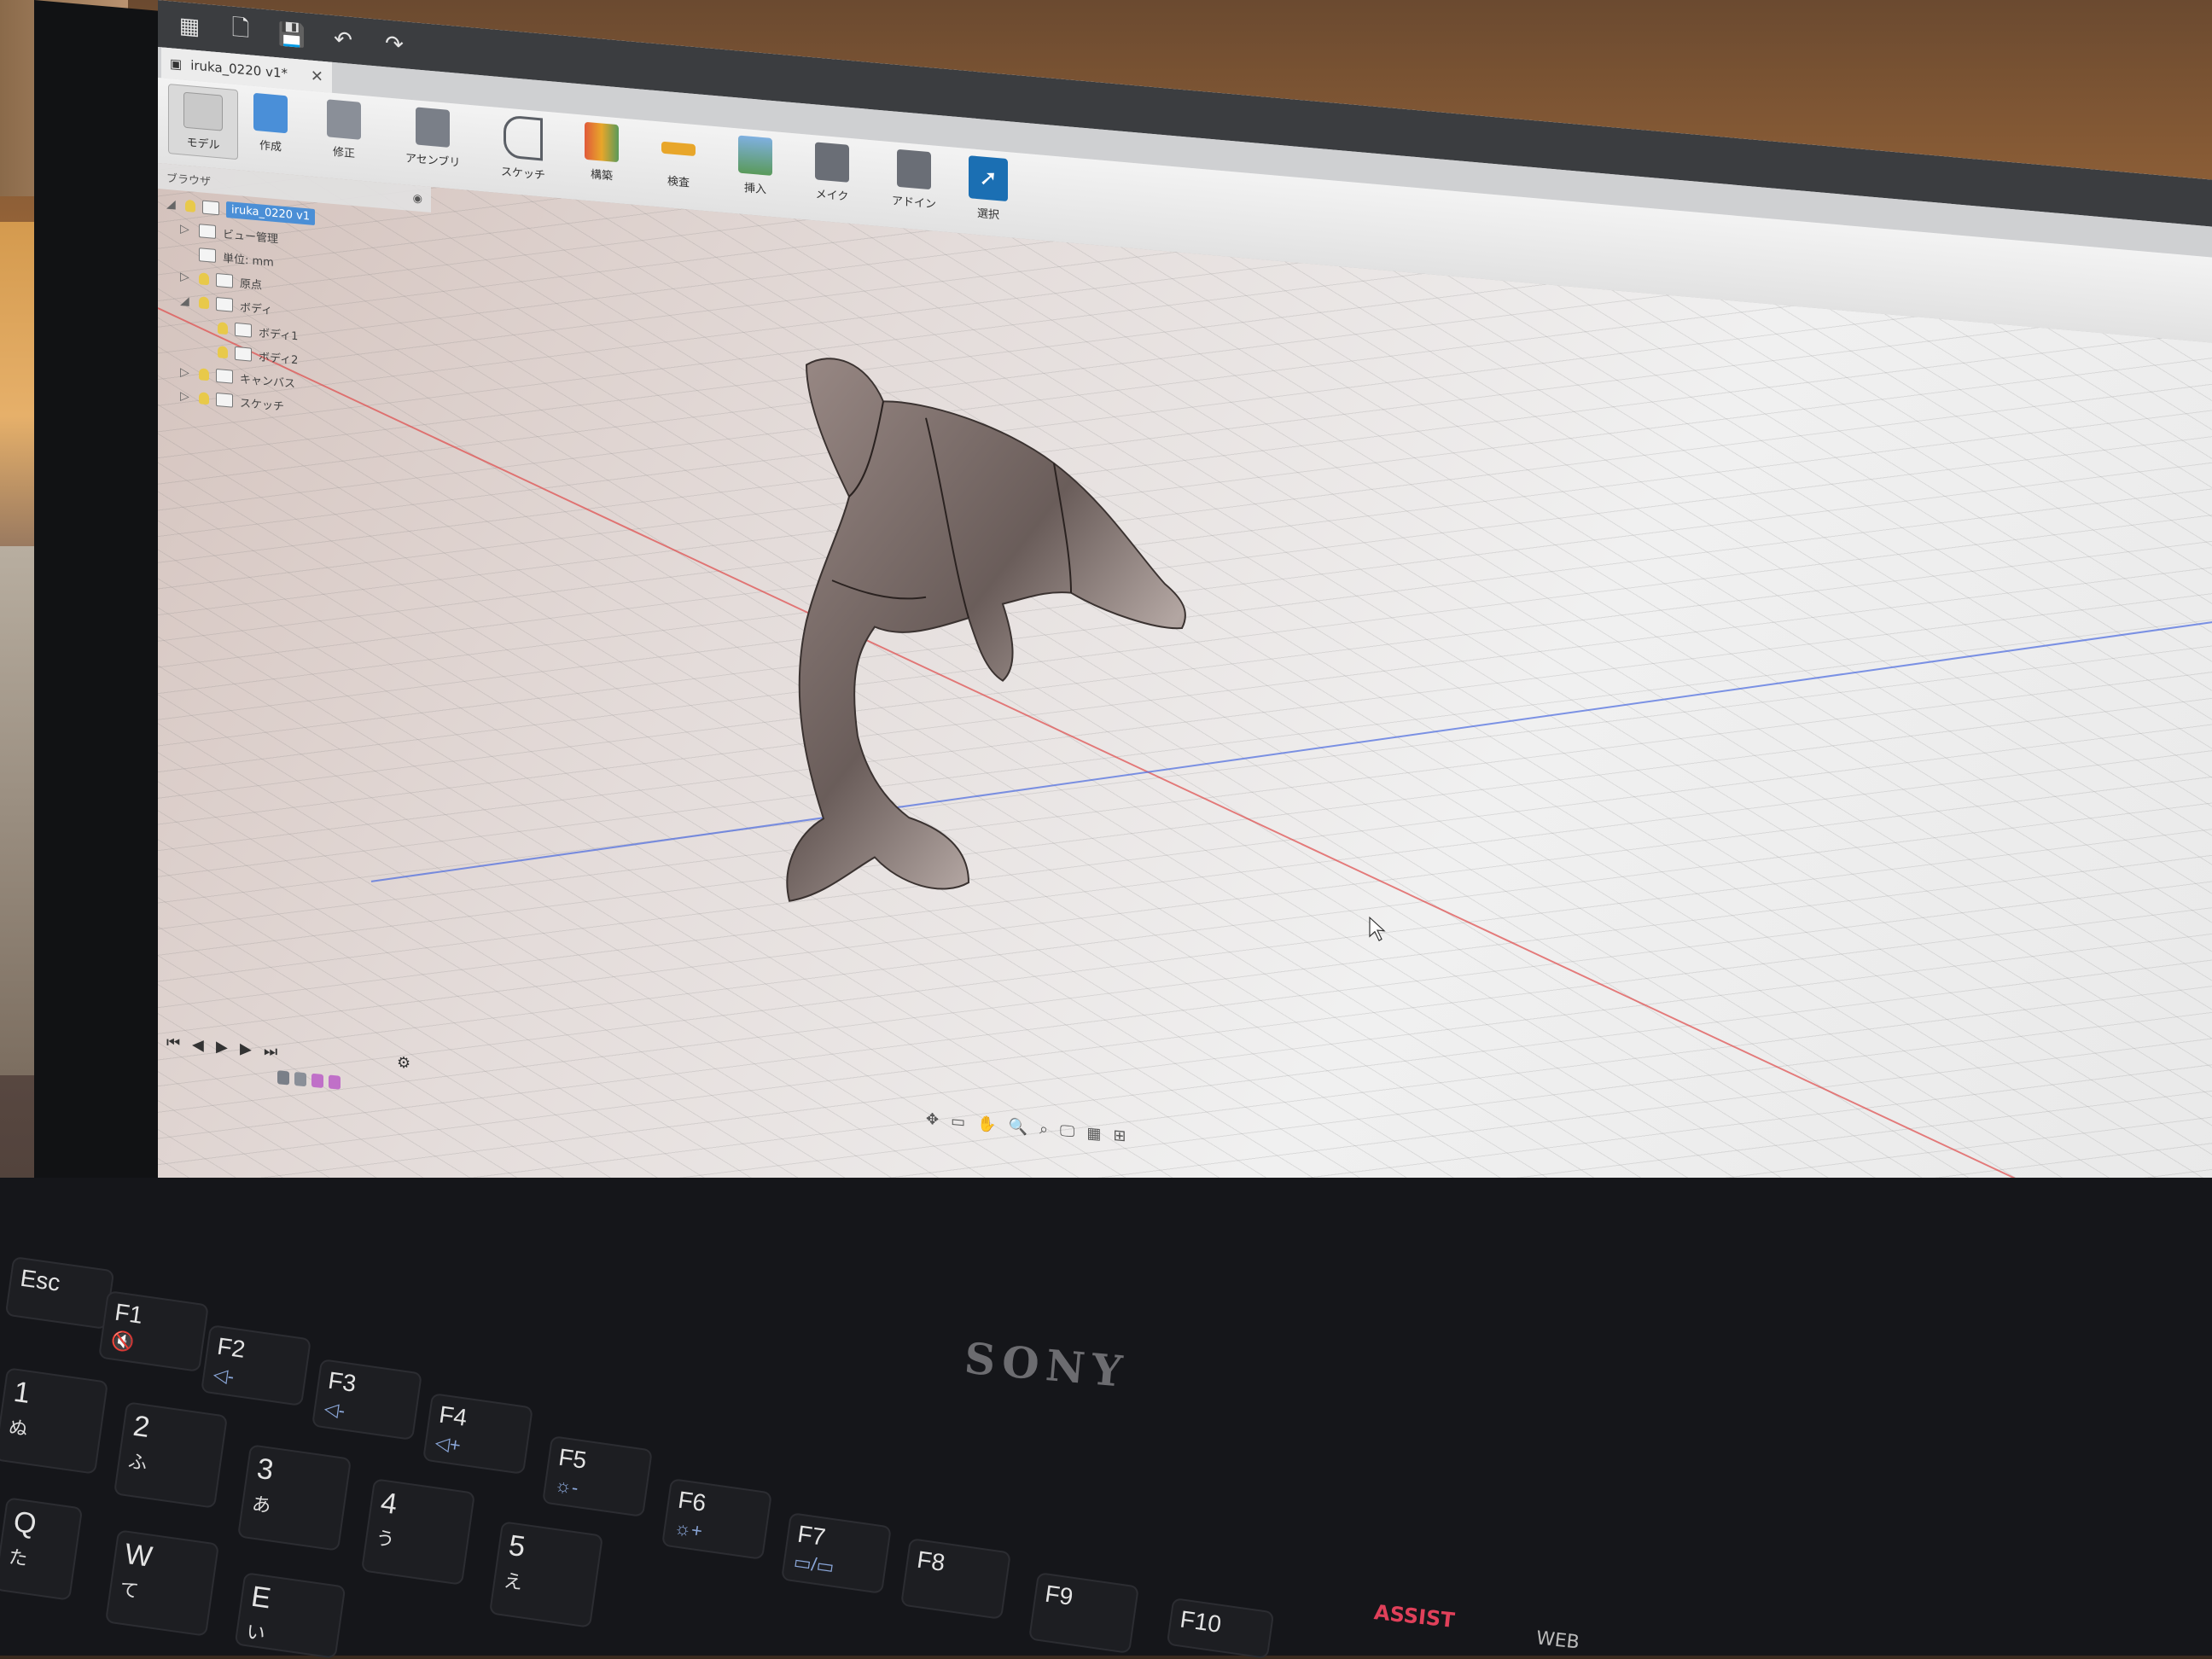  What do you see at coordinates (477, 1434) in the screenshot?
I see `key-f4: F4 ◁+` at bounding box center [477, 1434].